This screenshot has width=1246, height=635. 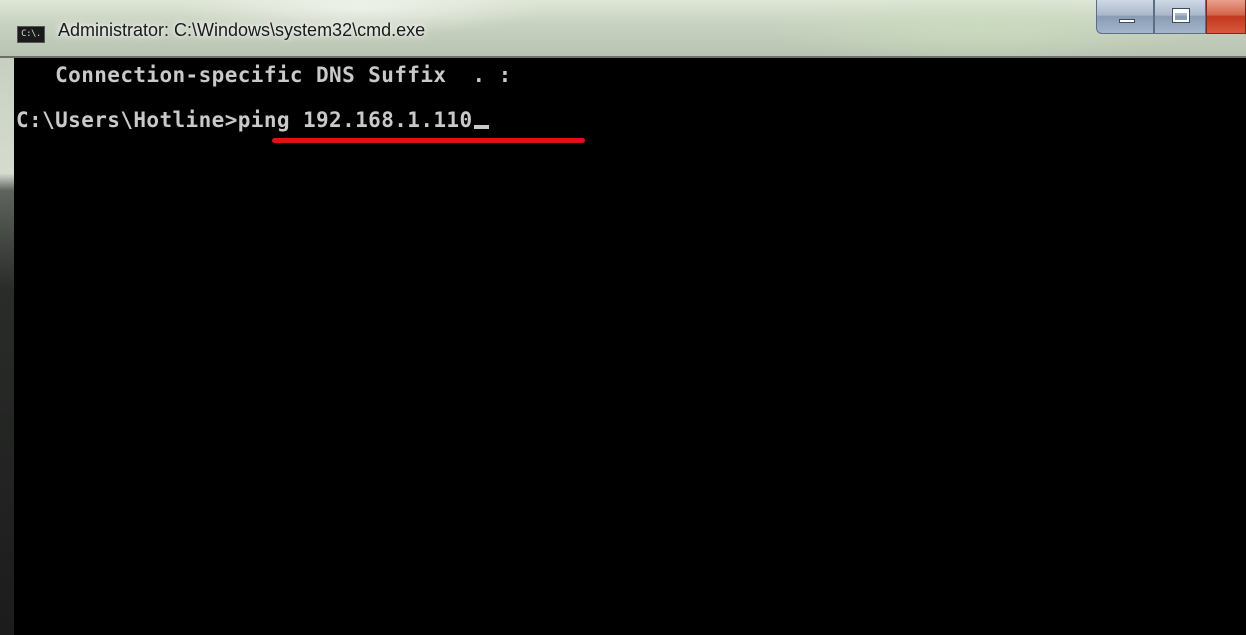 I want to click on window-frame-left, so click(x=7, y=346).